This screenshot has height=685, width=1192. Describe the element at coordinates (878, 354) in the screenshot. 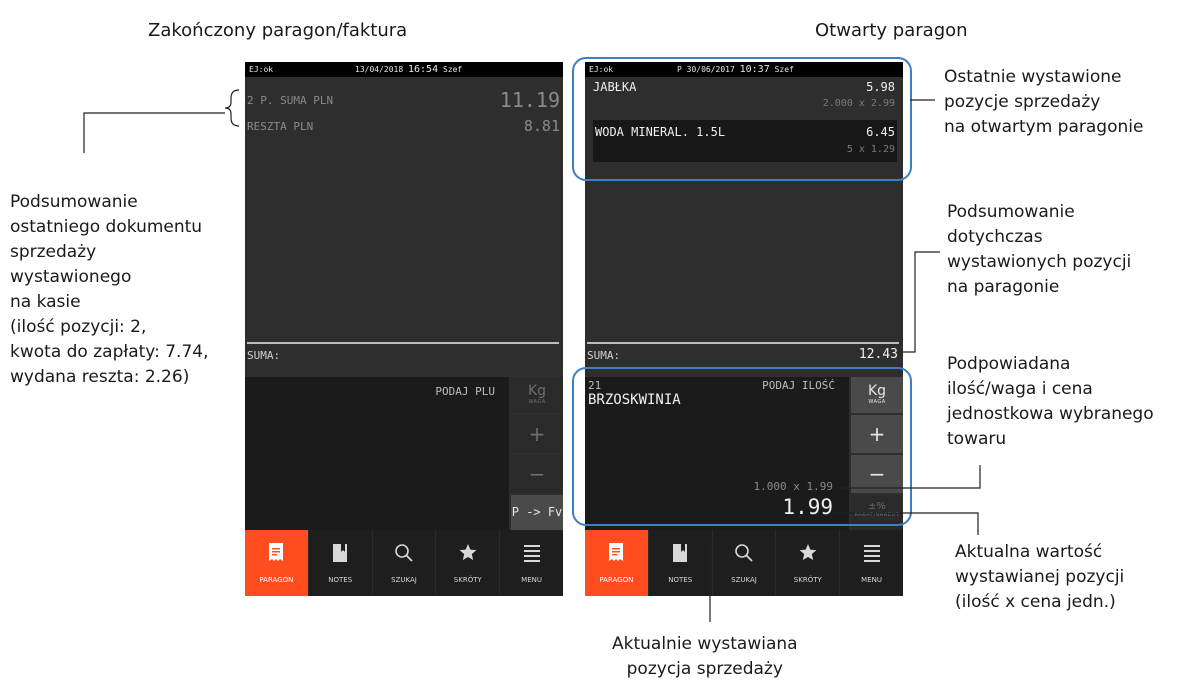

I see `suma-value: 12.43` at that location.